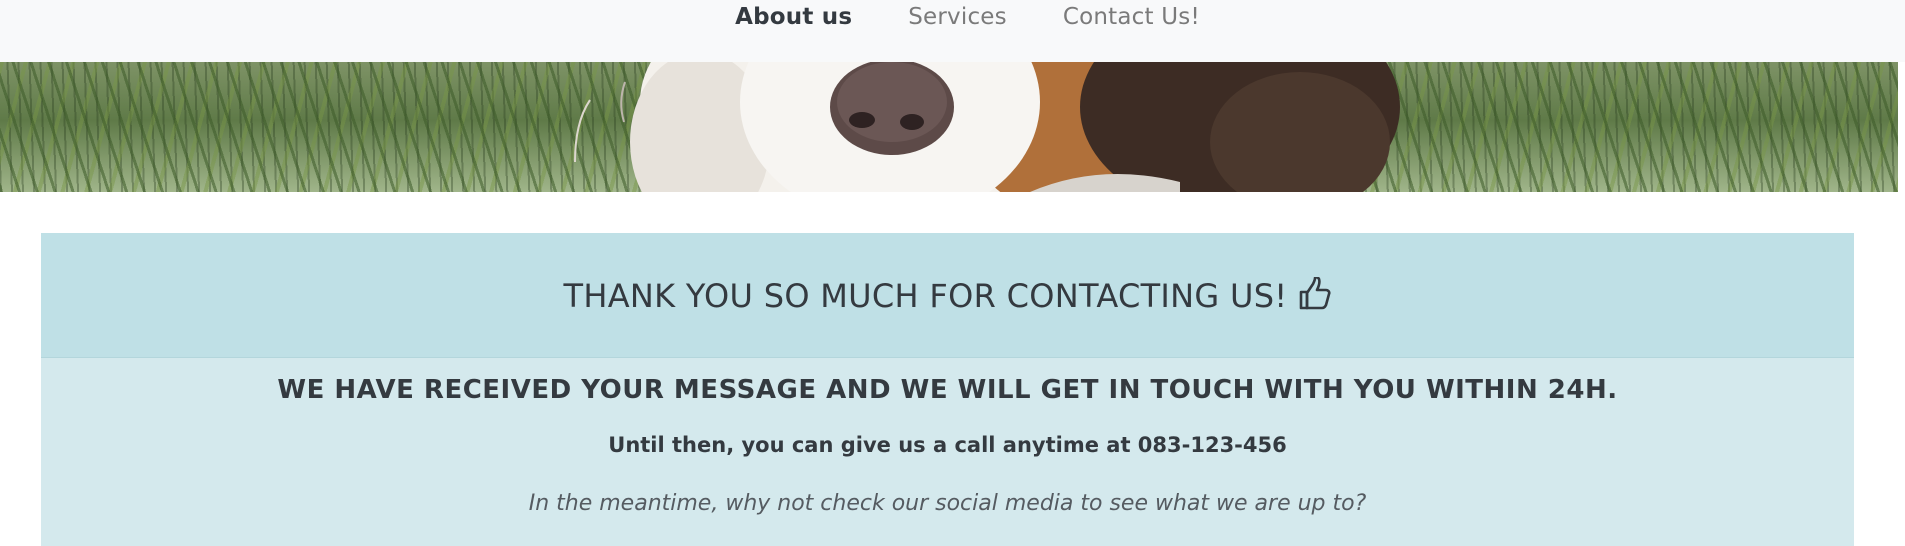  Describe the element at coordinates (957, 17) in the screenshot. I see `nav-link-services: Services` at that location.